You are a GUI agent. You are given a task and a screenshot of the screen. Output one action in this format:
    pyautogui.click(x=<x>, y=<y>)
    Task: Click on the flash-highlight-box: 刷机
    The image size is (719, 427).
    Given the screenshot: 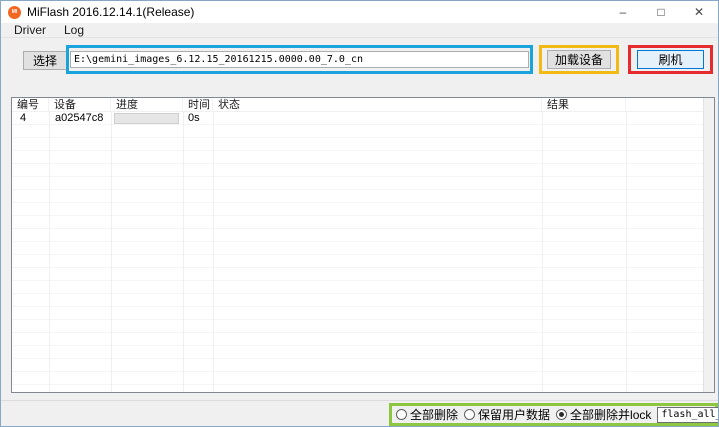 What is the action you would take?
    pyautogui.click(x=670, y=59)
    